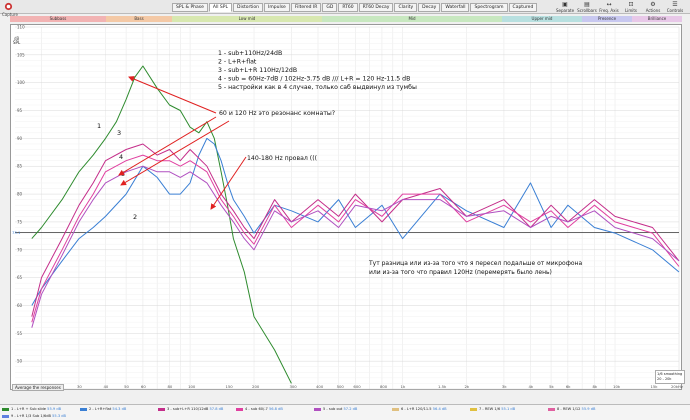  What do you see at coordinates (565, 10) in the screenshot?
I see `tool-label: Separate` at bounding box center [565, 10].